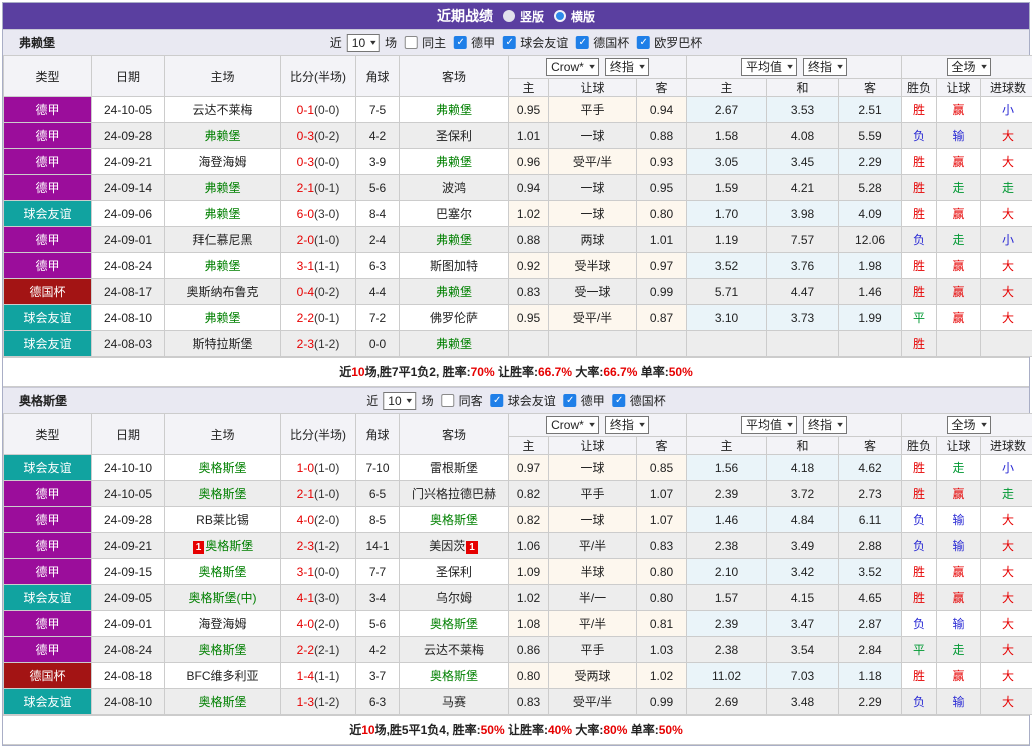 The width and height of the screenshot is (1032, 748). What do you see at coordinates (803, 446) in the screenshot?
I see `sub-col-header-5: 和` at bounding box center [803, 446].